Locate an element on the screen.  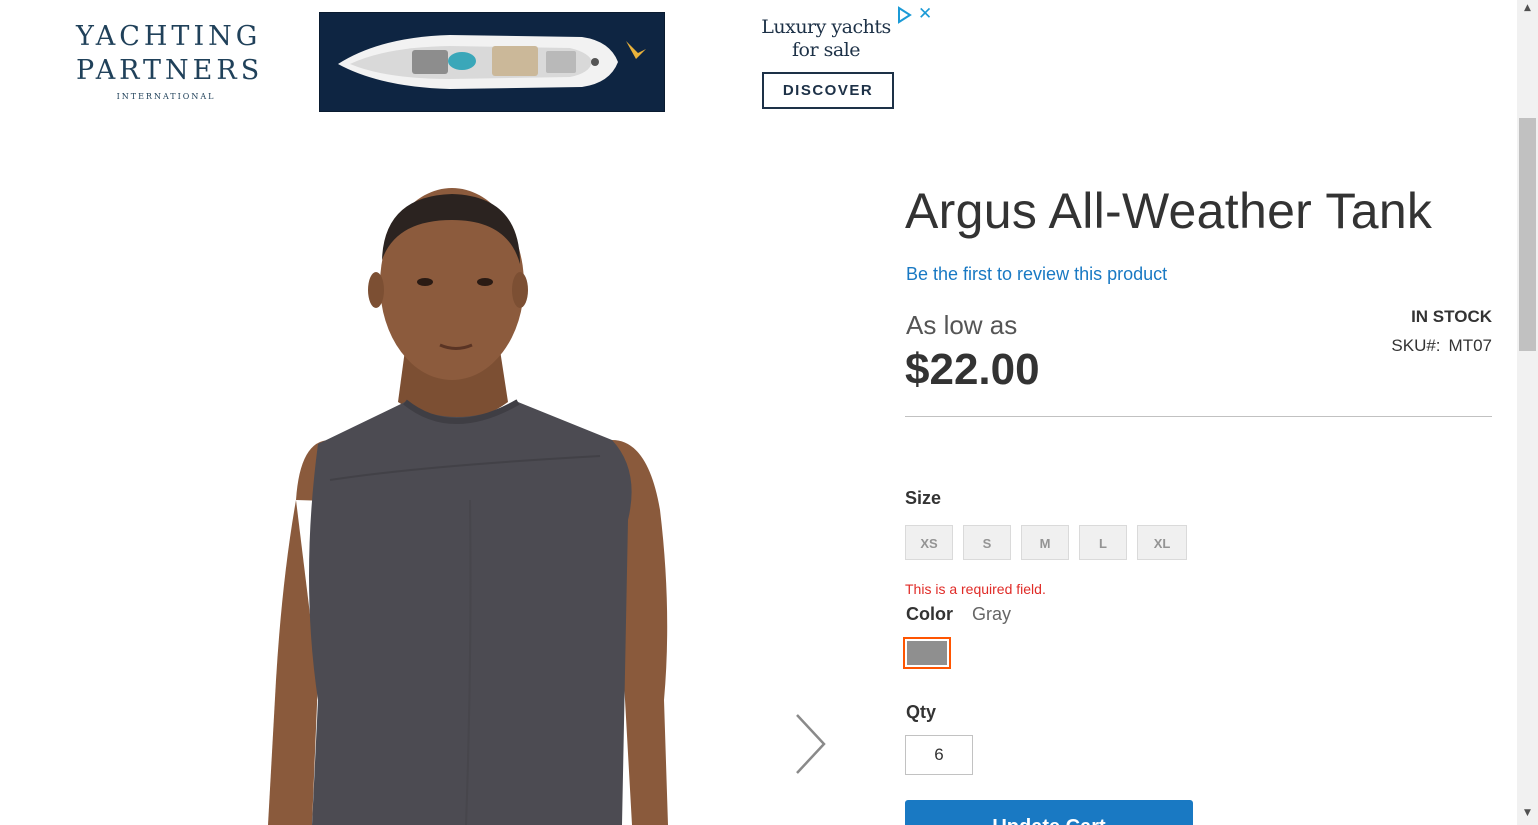
color-option-gray is located at coordinates (927, 653).